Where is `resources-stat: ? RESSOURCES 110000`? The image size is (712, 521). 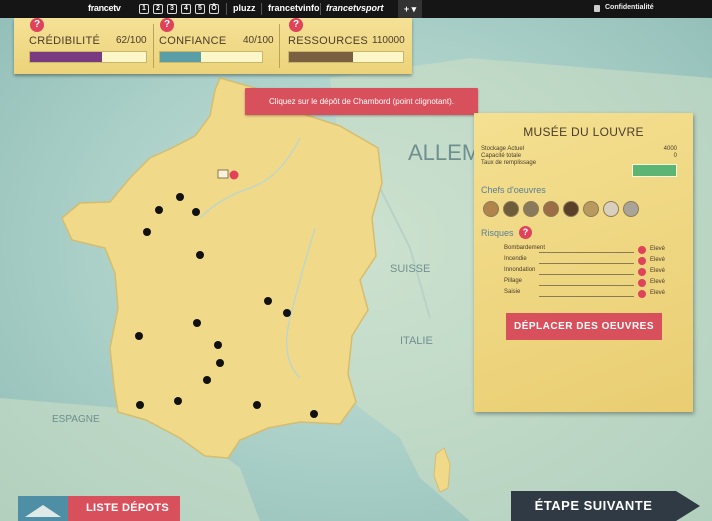
resources-stat: ? RESSOURCES 110000 is located at coordinates (348, 46).